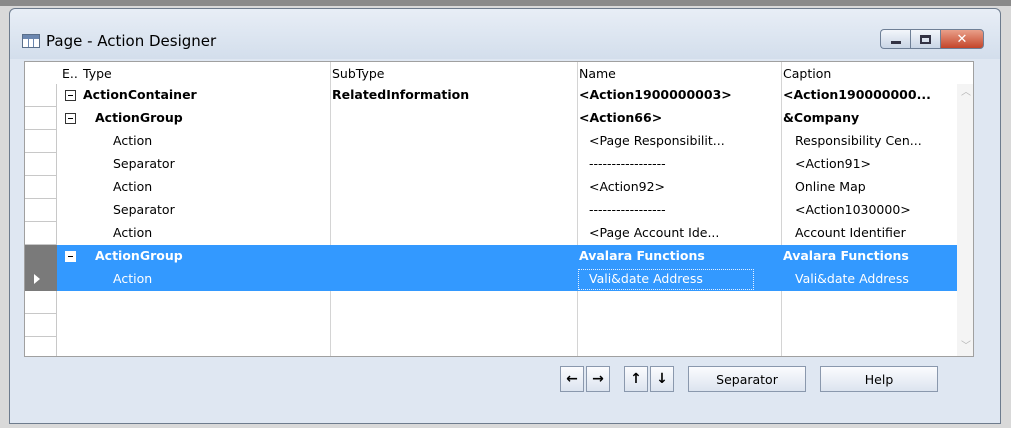 The height and width of the screenshot is (428, 1011). What do you see at coordinates (598, 379) in the screenshot?
I see `move-right-button: →` at bounding box center [598, 379].